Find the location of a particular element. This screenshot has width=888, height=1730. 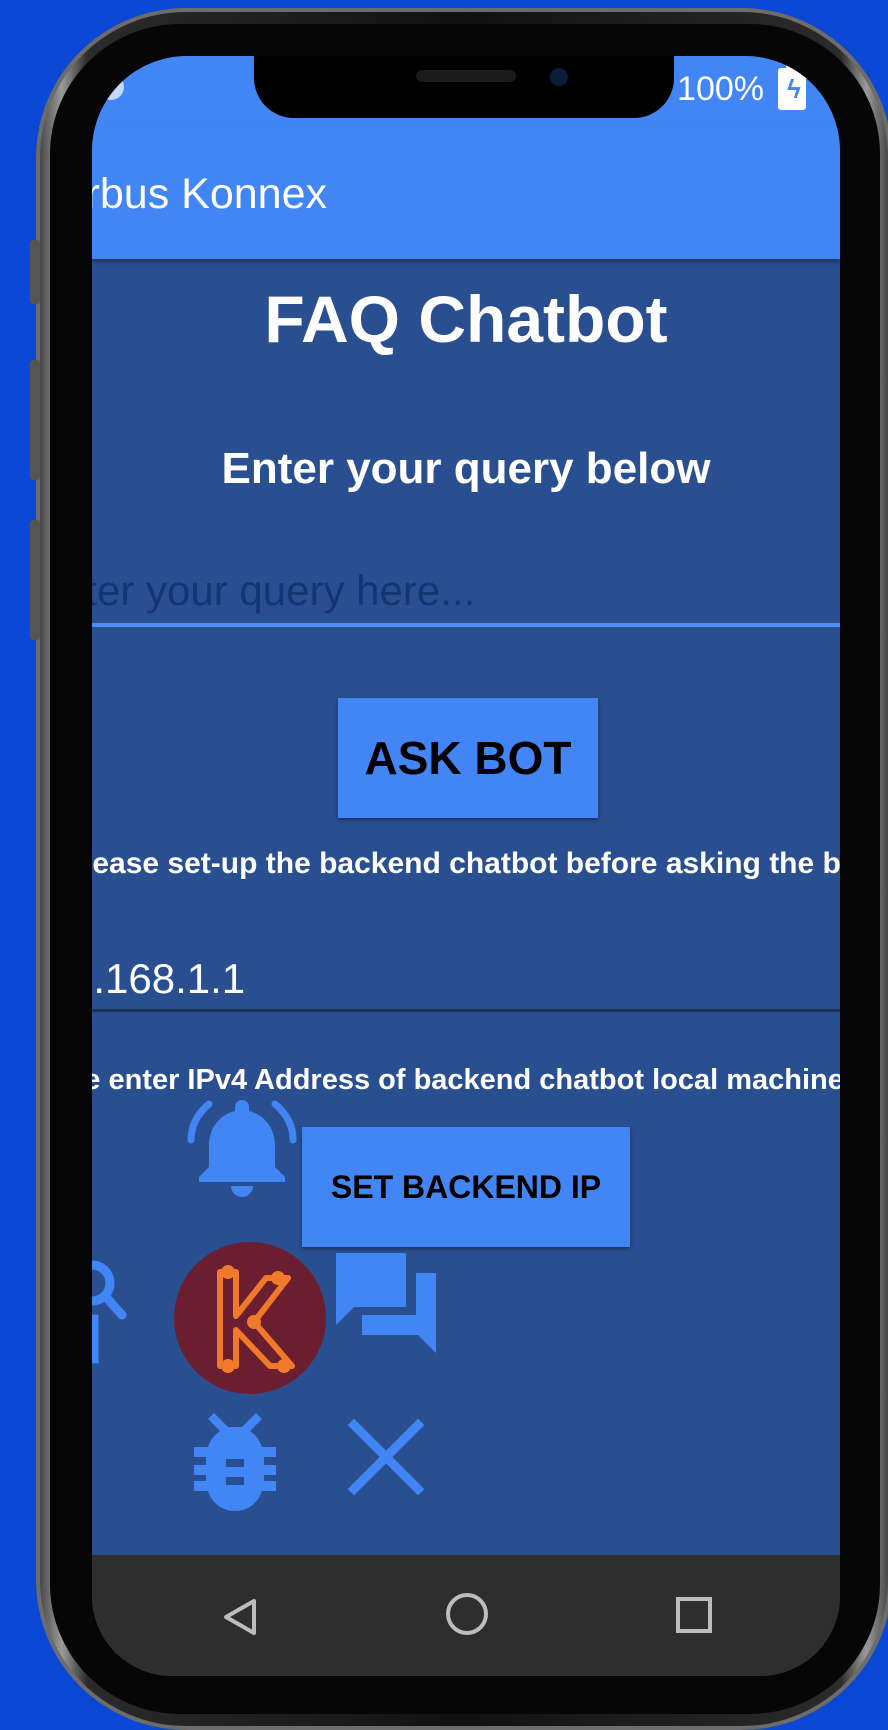

front-camera is located at coordinates (559, 77).